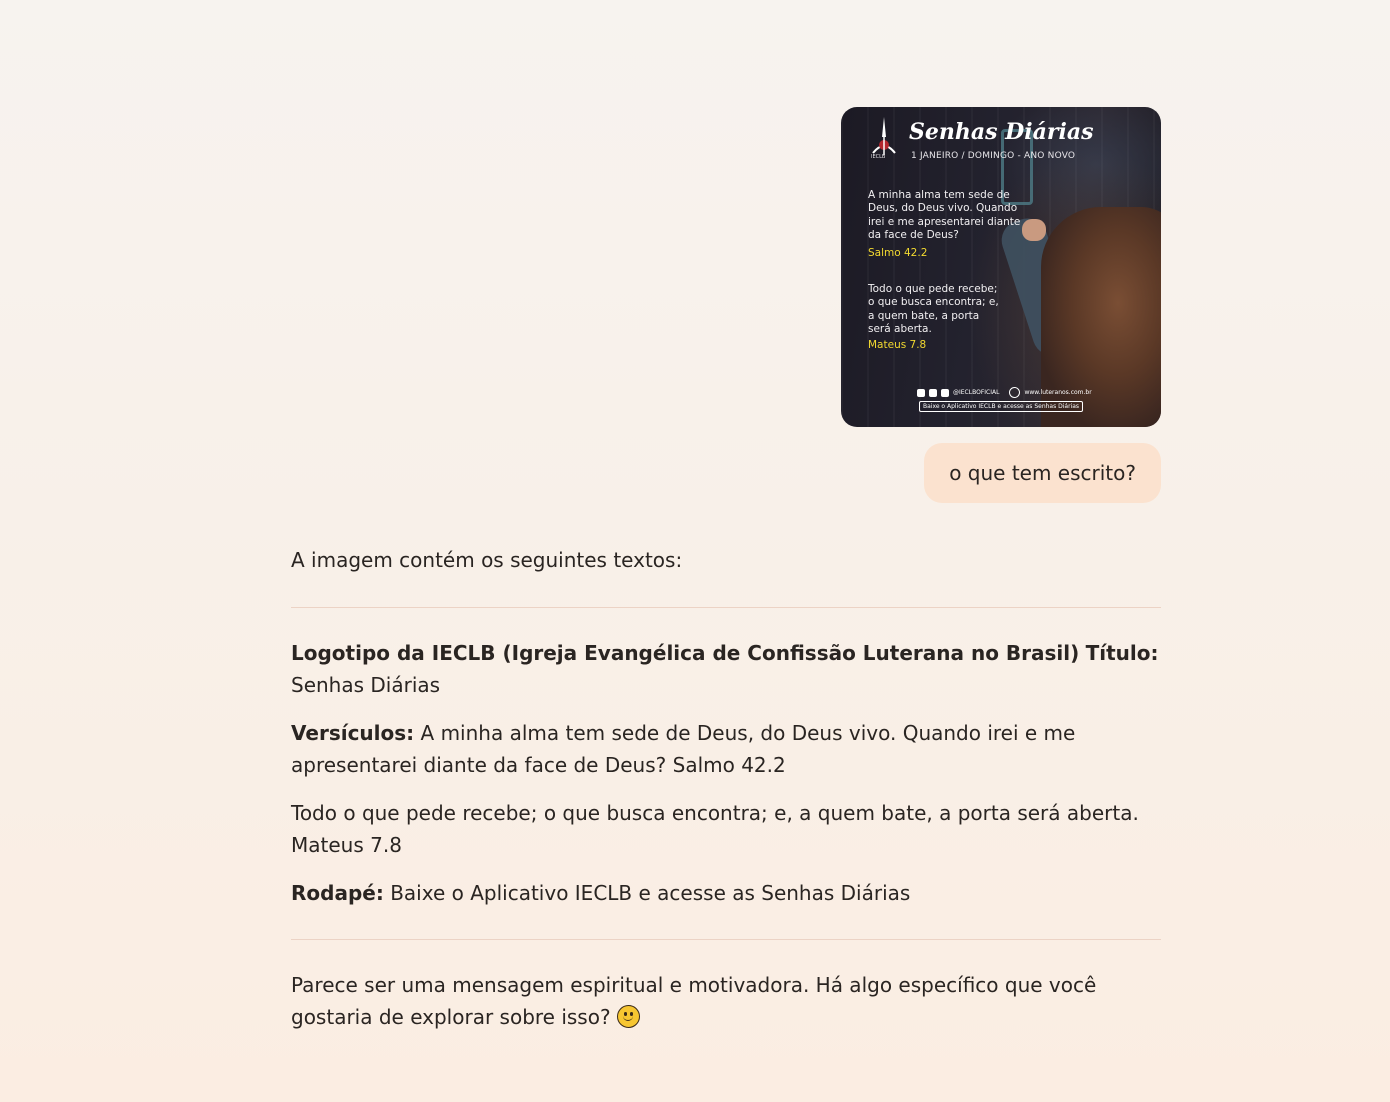  What do you see at coordinates (897, 345) in the screenshot?
I see `image-ref-2: Mateus 7.8` at bounding box center [897, 345].